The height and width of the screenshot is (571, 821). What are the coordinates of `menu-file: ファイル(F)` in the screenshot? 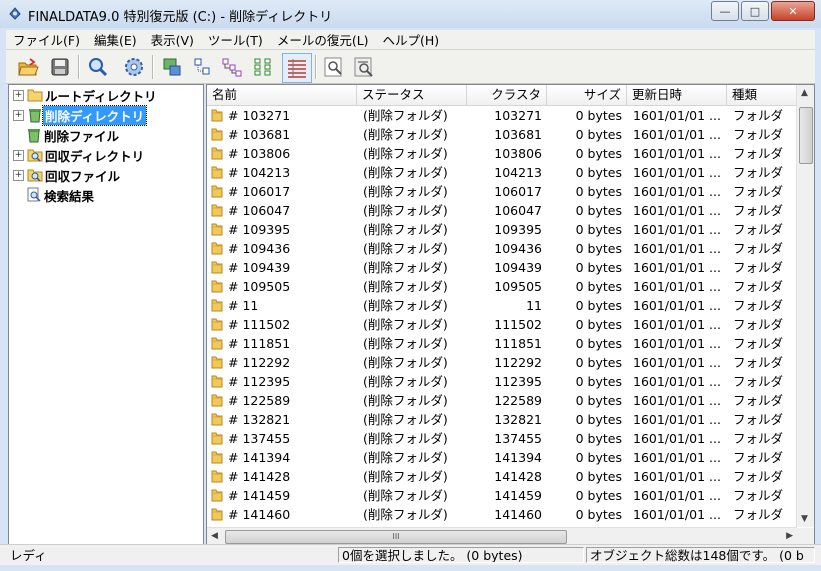 It's located at (46, 39).